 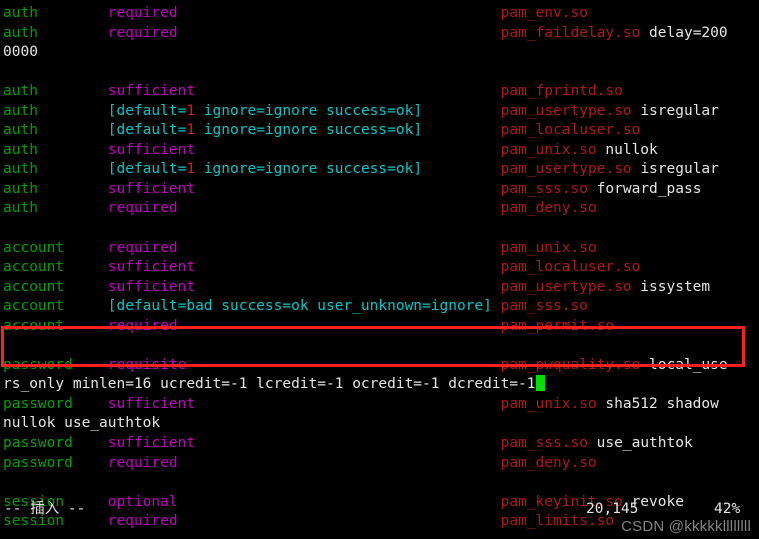 What do you see at coordinates (381, 14) in the screenshot?
I see `terminal-row: auth required pam_env.so` at bounding box center [381, 14].